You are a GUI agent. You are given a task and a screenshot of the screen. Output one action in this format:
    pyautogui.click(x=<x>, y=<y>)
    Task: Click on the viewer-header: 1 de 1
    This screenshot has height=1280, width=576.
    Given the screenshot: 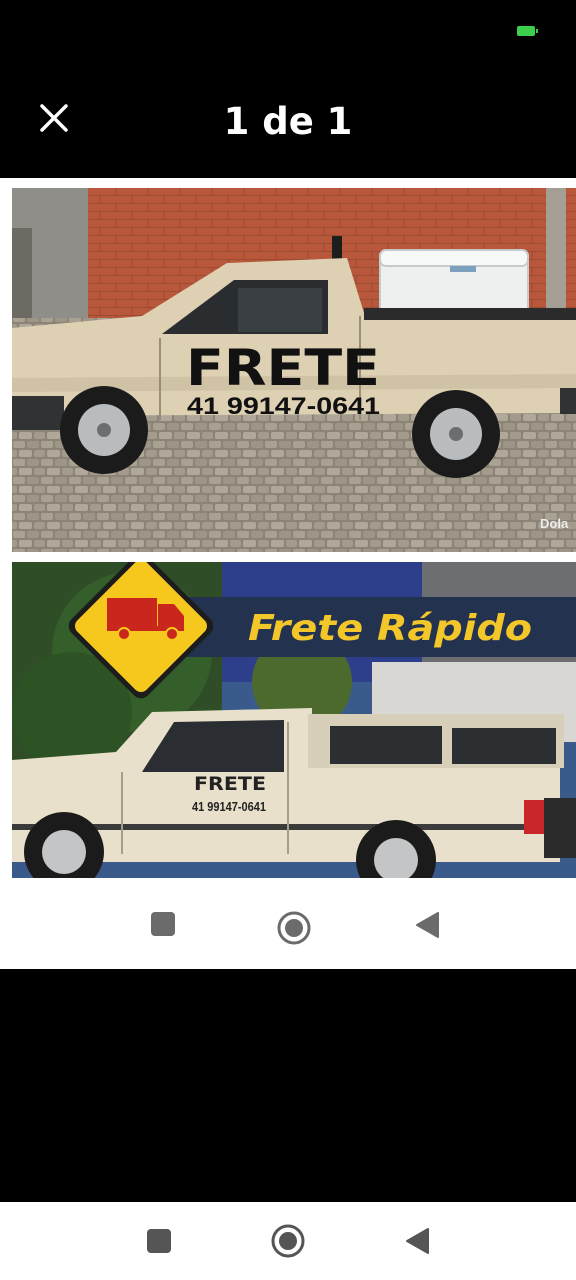 What is the action you would take?
    pyautogui.click(x=288, y=121)
    